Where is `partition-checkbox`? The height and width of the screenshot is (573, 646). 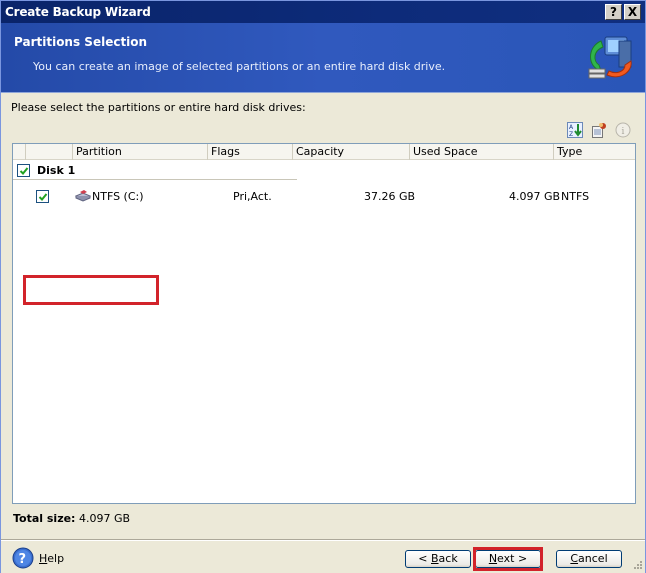 partition-checkbox is located at coordinates (42, 196).